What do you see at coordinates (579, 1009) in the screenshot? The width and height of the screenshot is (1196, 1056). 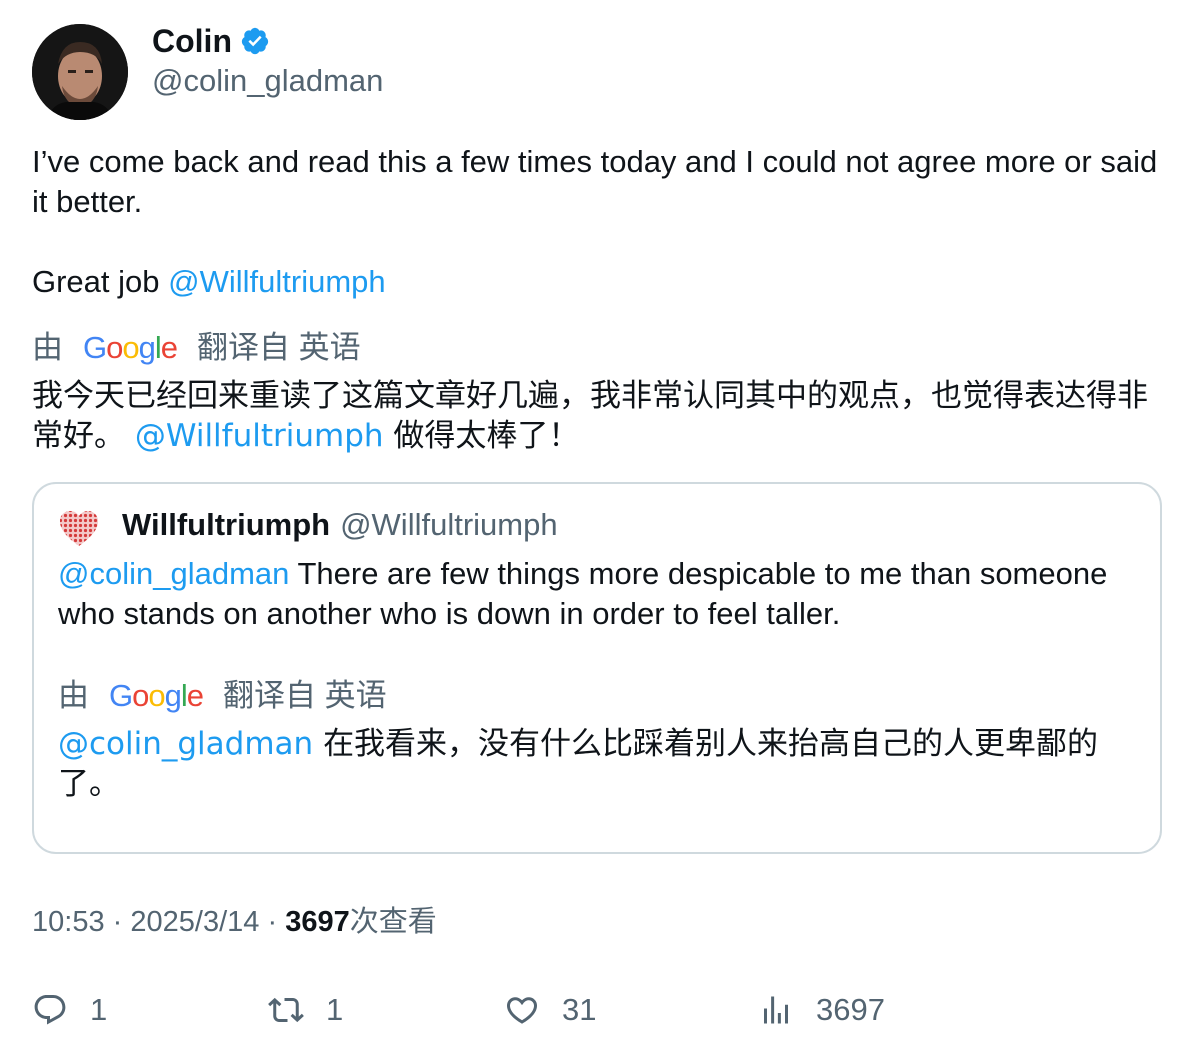 I see `like-count: 31` at bounding box center [579, 1009].